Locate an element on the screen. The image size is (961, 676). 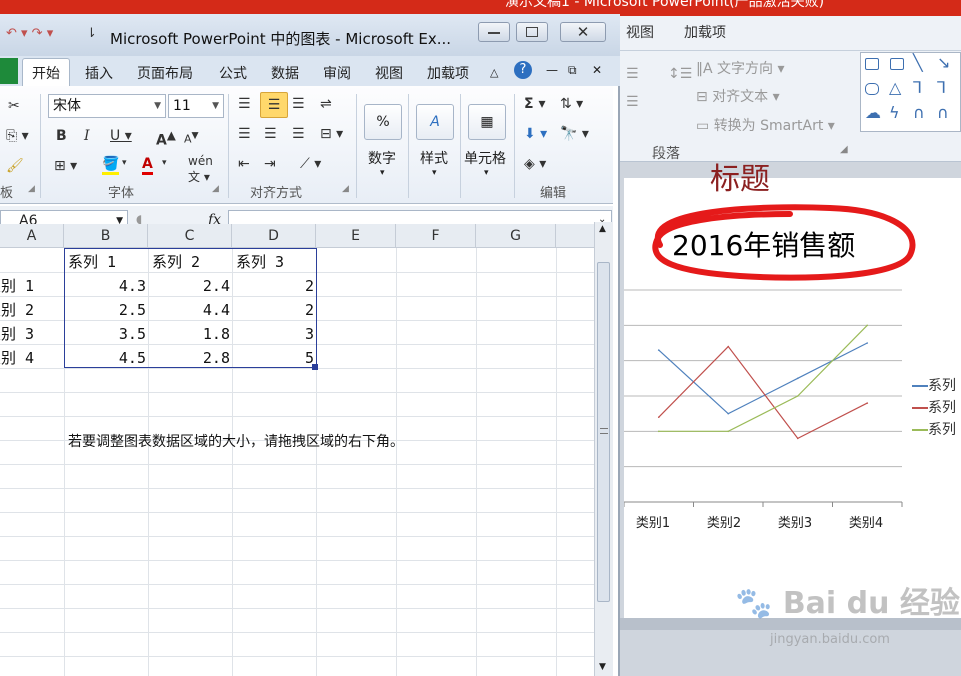
text-direction-button: ‖A 文字方向 ▾ is located at coordinates (740, 68).